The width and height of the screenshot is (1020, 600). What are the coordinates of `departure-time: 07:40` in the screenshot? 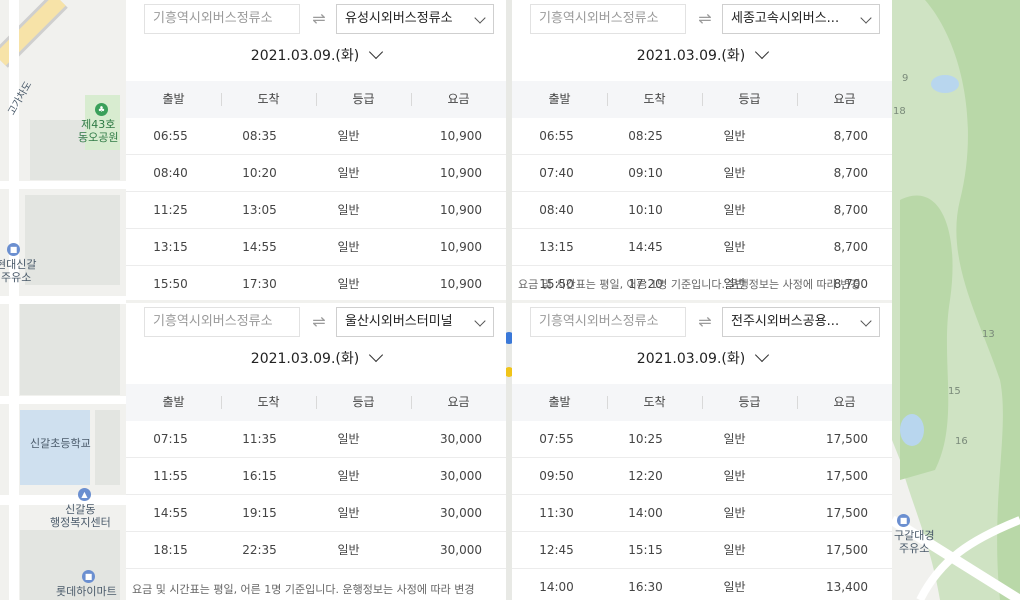 It's located at (556, 173).